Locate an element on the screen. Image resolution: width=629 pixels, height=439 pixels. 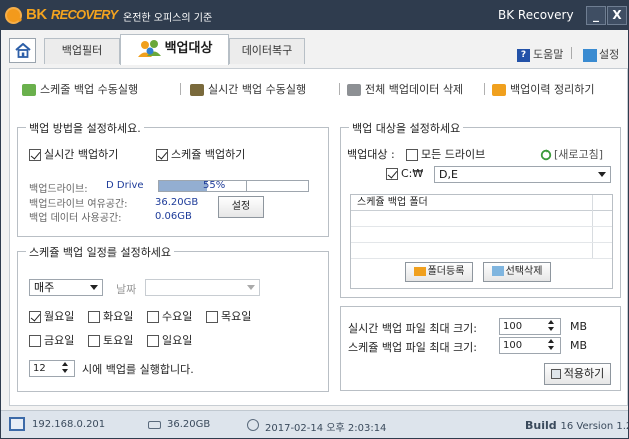
day-checkbox-sun: 일요일 is located at coordinates (169, 340).